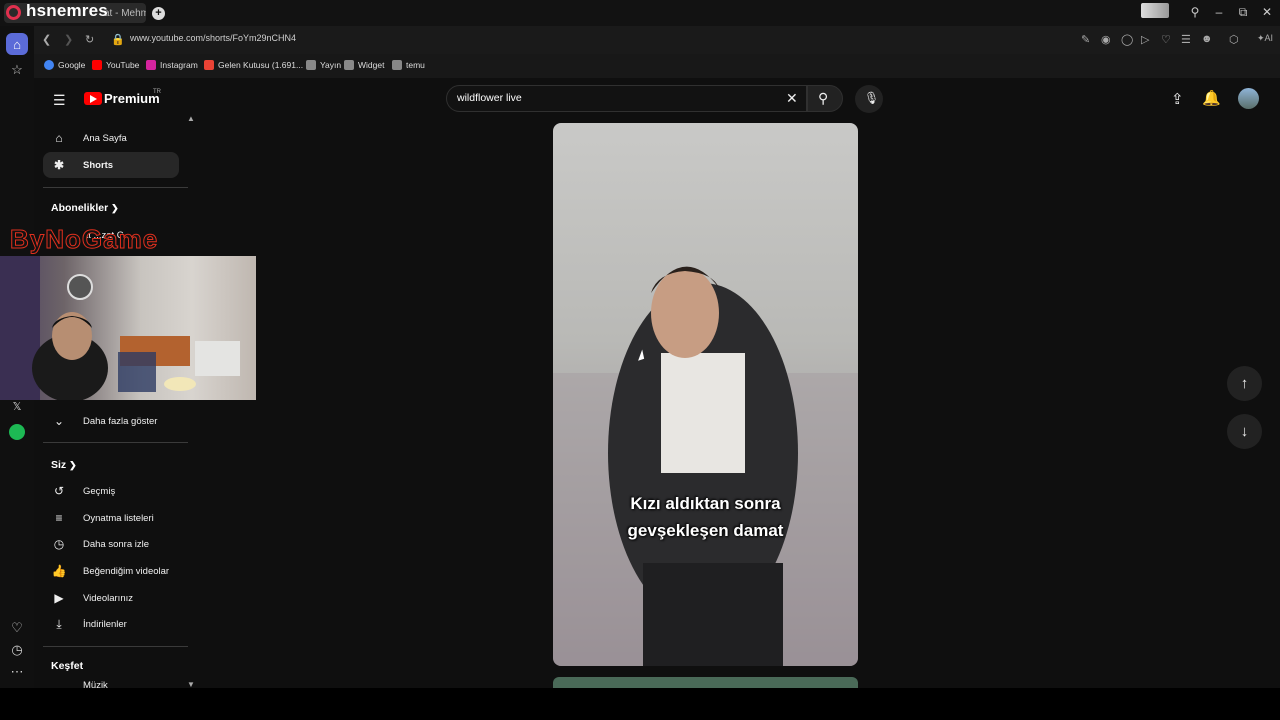  Describe the element at coordinates (120, 328) in the screenshot. I see `webcam-feed-illustration` at that location.